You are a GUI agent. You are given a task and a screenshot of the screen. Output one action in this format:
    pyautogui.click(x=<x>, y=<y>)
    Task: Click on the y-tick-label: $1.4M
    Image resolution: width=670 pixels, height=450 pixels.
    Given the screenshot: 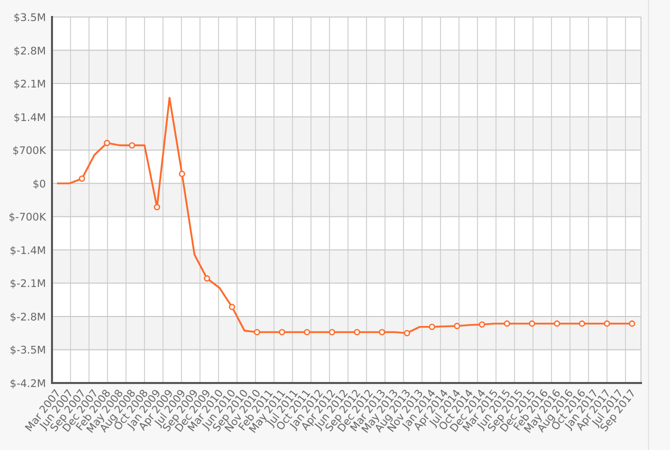 What is the action you would take?
    pyautogui.click(x=30, y=118)
    